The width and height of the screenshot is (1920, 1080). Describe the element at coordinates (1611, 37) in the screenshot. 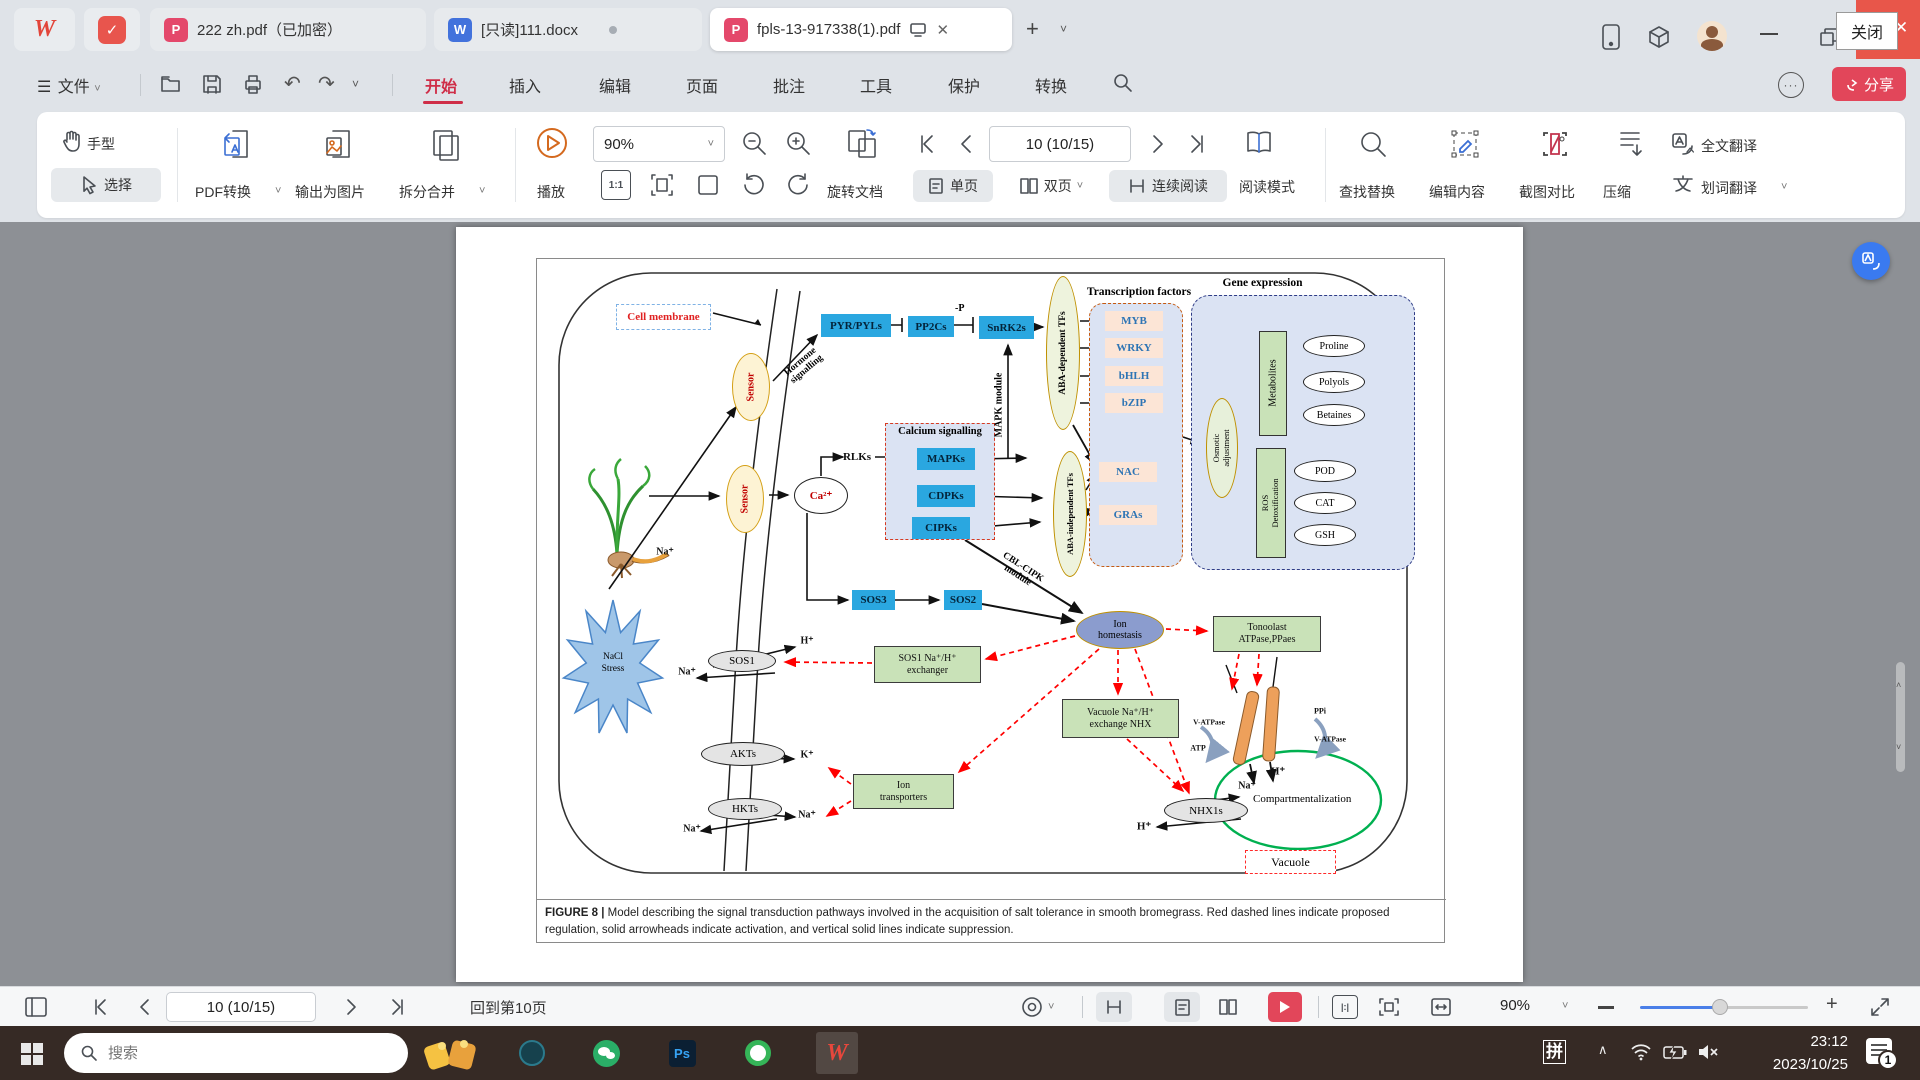

I see `mobile-view-icon` at that location.